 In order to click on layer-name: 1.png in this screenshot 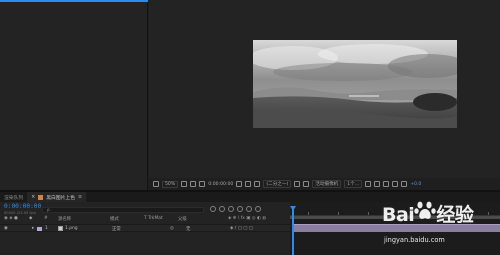, I will do `click(71, 228)`.